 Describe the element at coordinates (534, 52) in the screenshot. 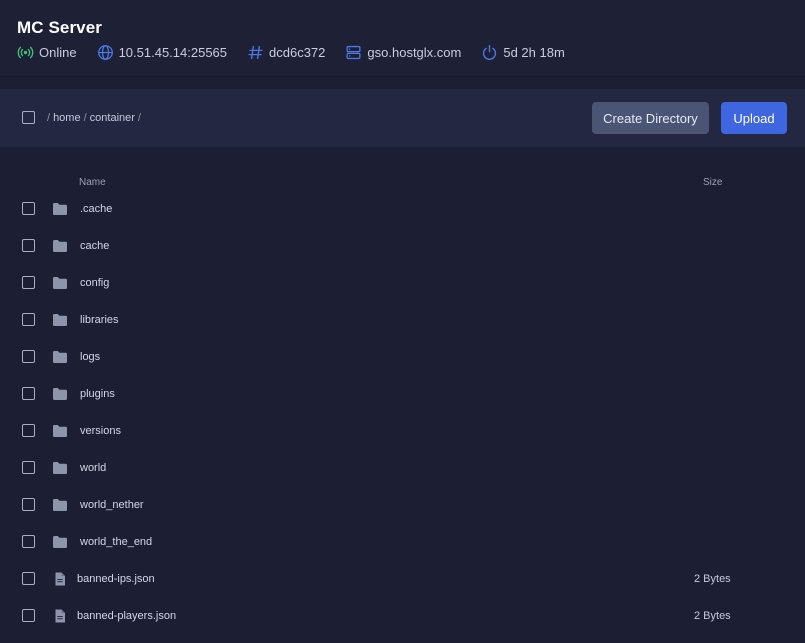

I see `uptime-text: 5d 2h 18m` at that location.